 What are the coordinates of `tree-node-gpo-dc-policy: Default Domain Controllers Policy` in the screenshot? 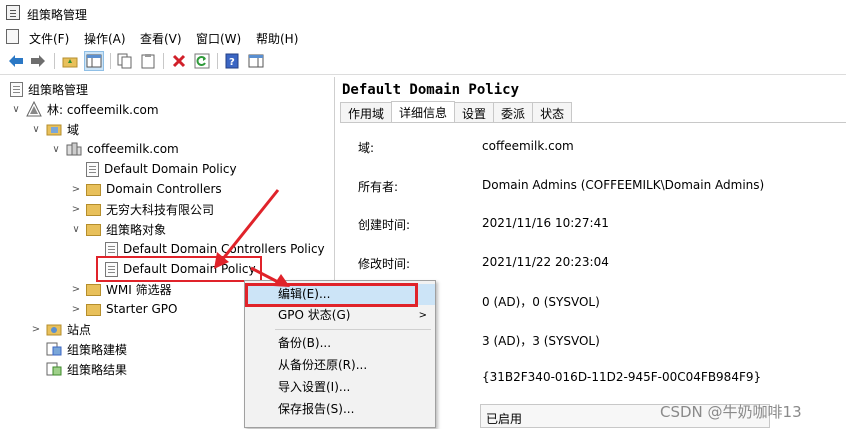 It's located at (215, 249).